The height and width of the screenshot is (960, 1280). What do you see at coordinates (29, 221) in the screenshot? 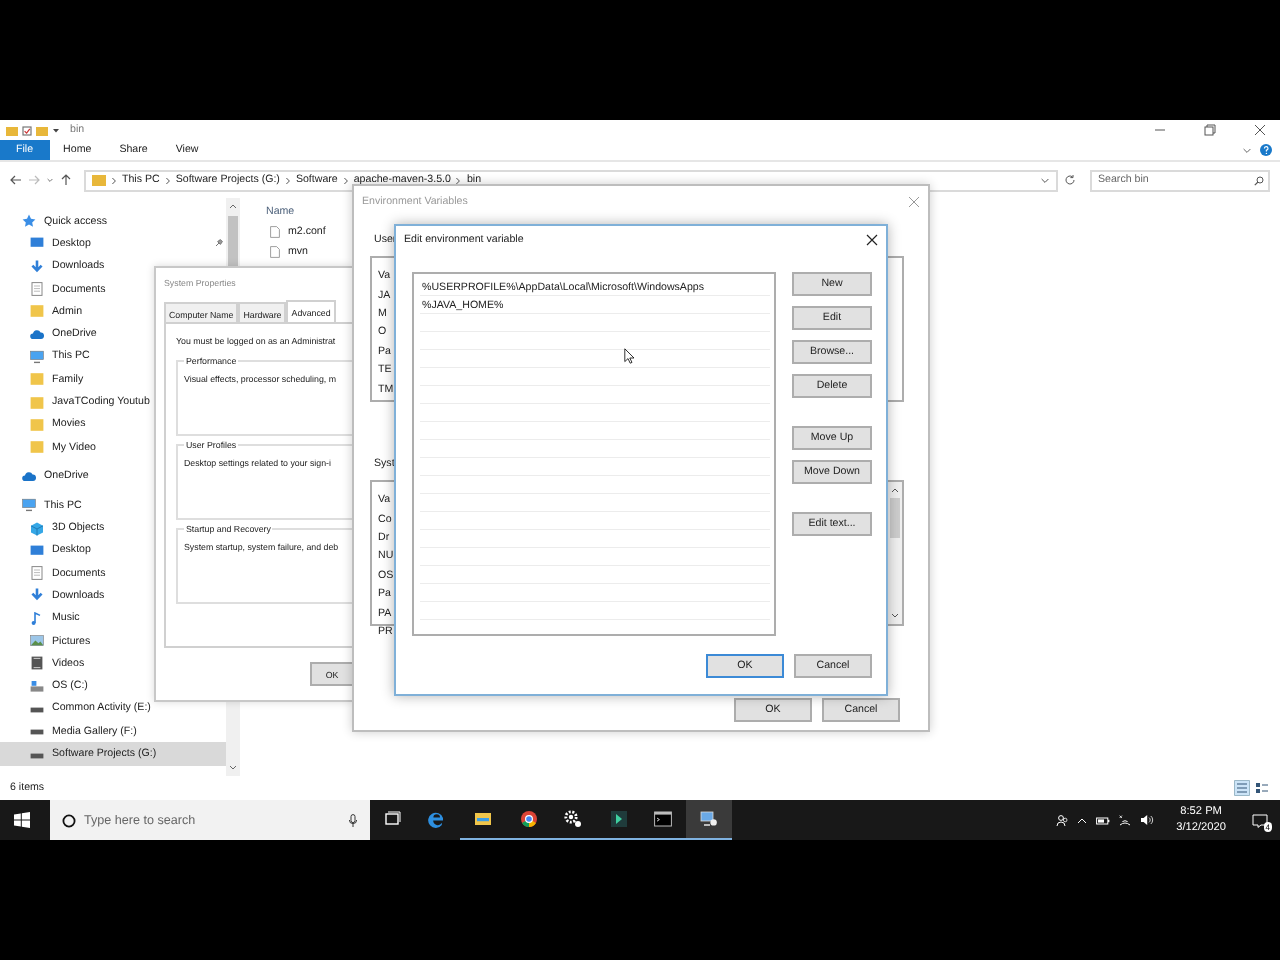
I see `star-icon` at bounding box center [29, 221].